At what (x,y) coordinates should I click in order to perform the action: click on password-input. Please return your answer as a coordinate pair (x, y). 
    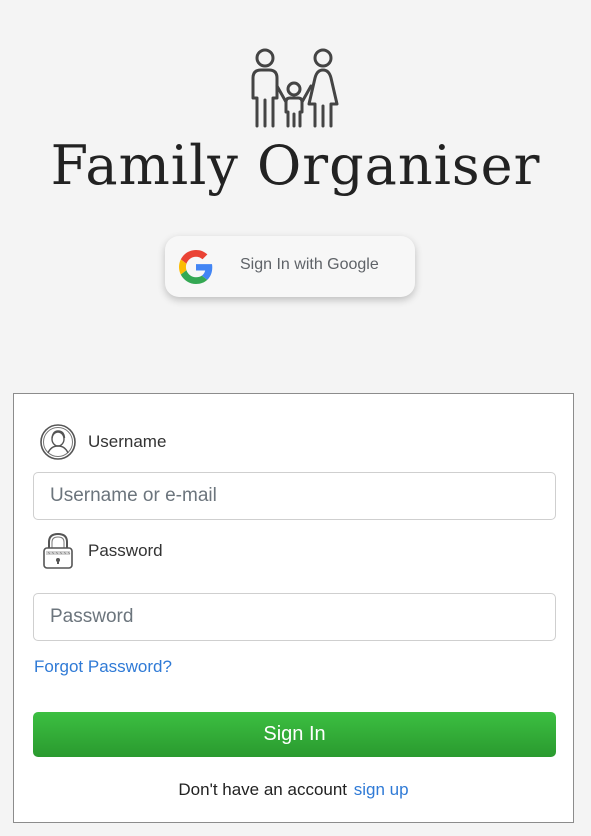
    Looking at the image, I should click on (294, 617).